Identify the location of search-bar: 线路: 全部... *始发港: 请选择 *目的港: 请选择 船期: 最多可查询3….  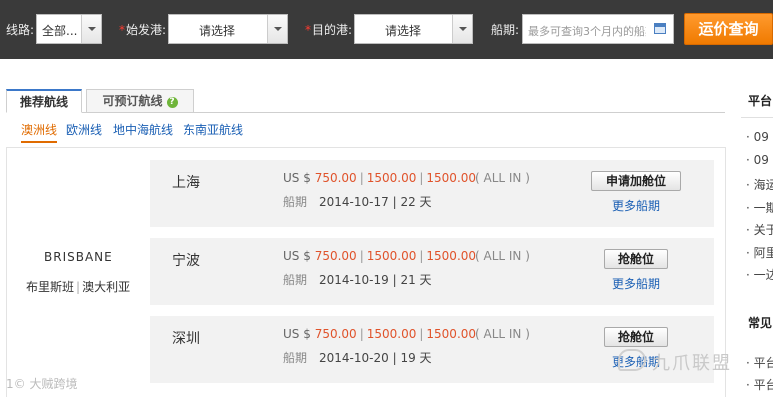
(386, 29).